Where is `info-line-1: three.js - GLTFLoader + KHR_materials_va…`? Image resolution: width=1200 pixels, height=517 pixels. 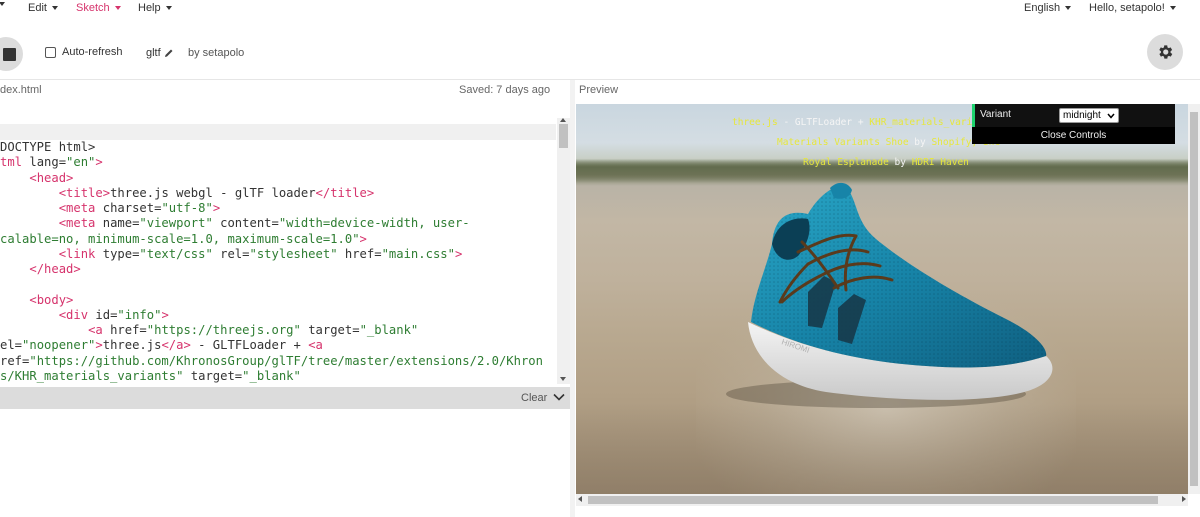 info-line-1: three.js - GLTFLoader + KHR_materials_va… is located at coordinates (863, 122).